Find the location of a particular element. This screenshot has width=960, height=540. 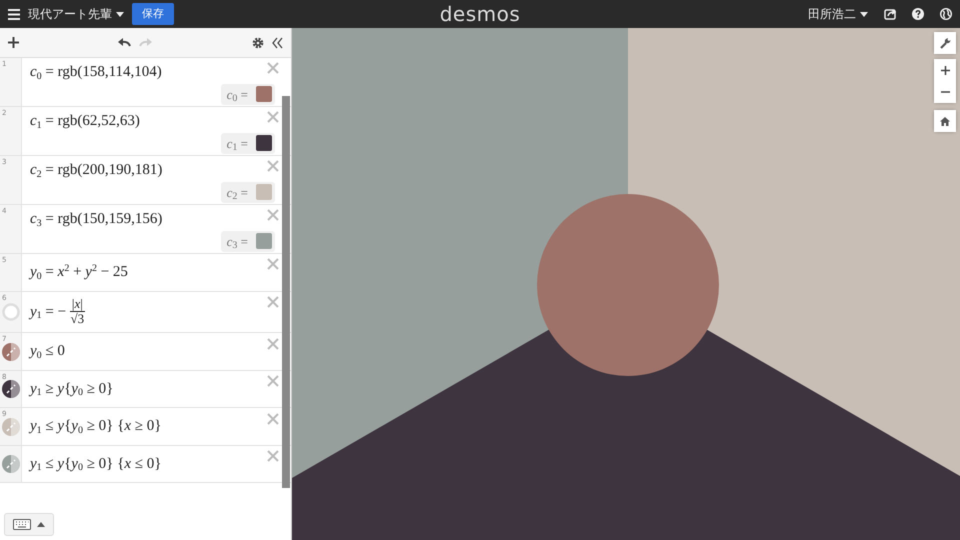

swatch-label: c$_{3}$ = is located at coordinates (237, 241).